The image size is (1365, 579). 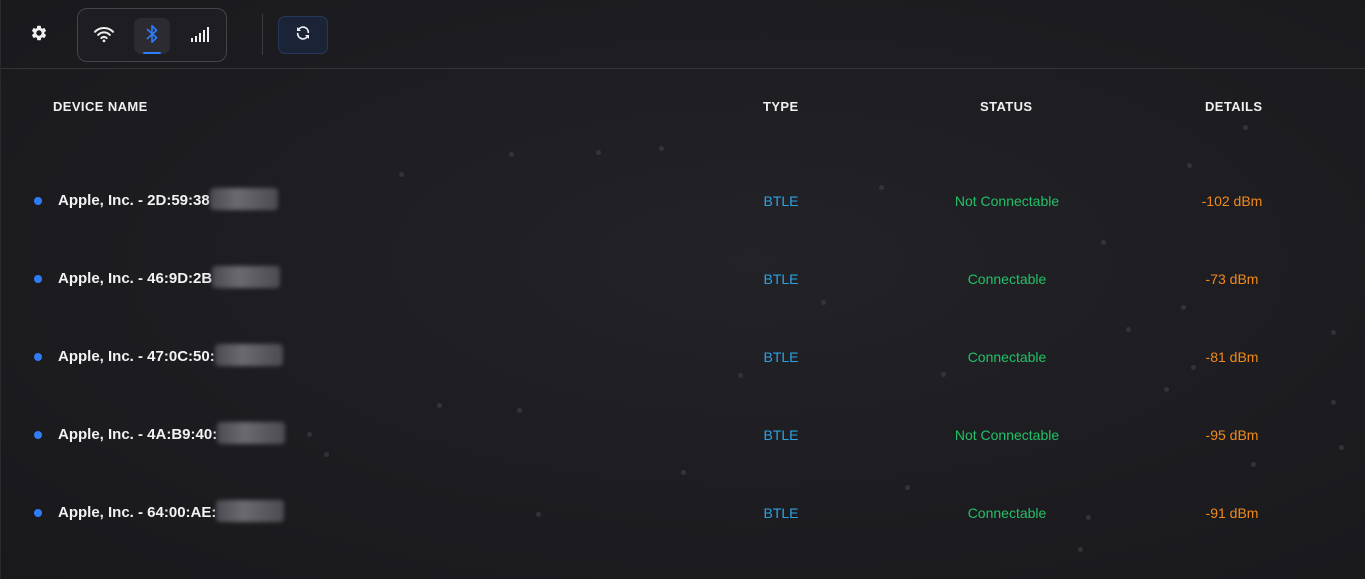 I want to click on wifi-mode-button, so click(x=104, y=36).